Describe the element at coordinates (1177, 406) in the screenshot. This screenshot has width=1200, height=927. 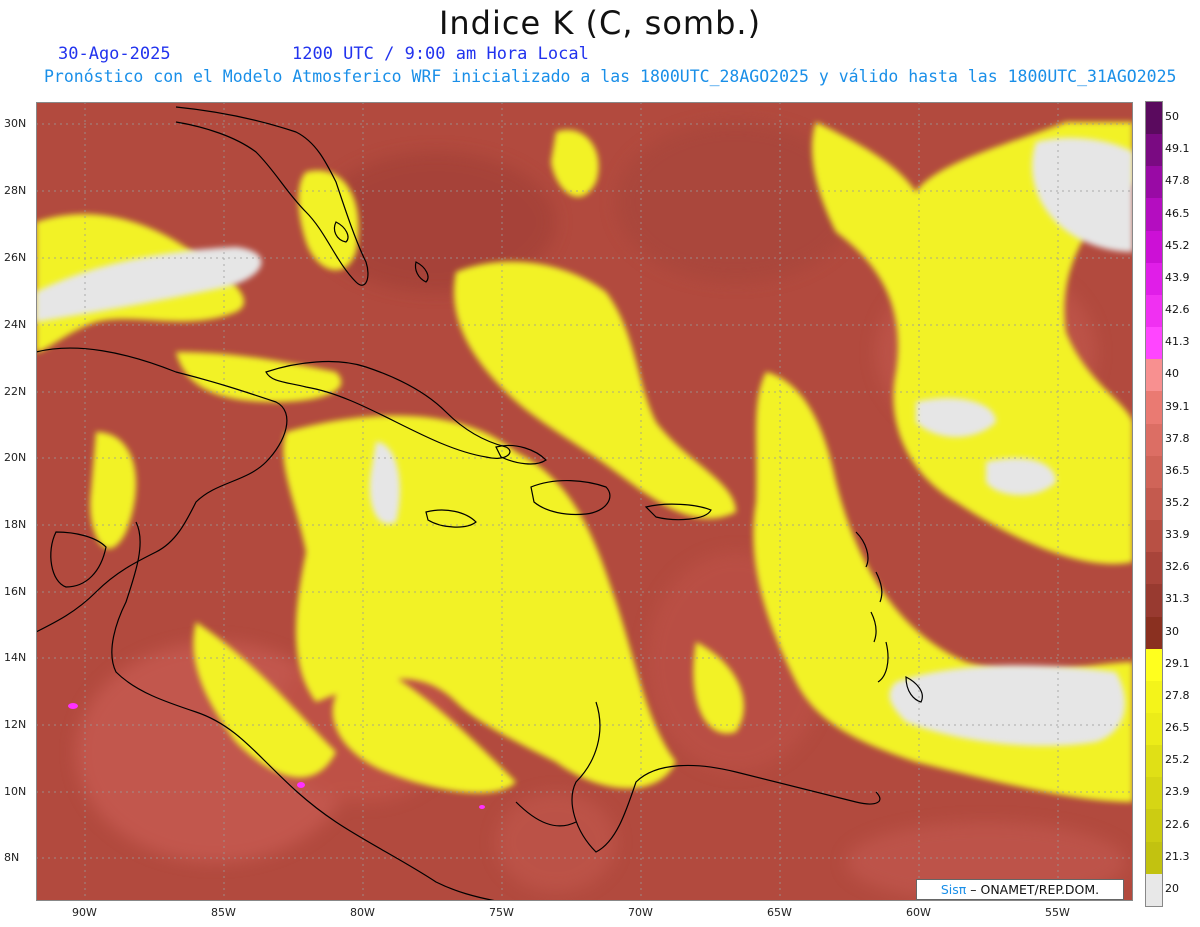
I see `colorbar-label: 39.1` at that location.